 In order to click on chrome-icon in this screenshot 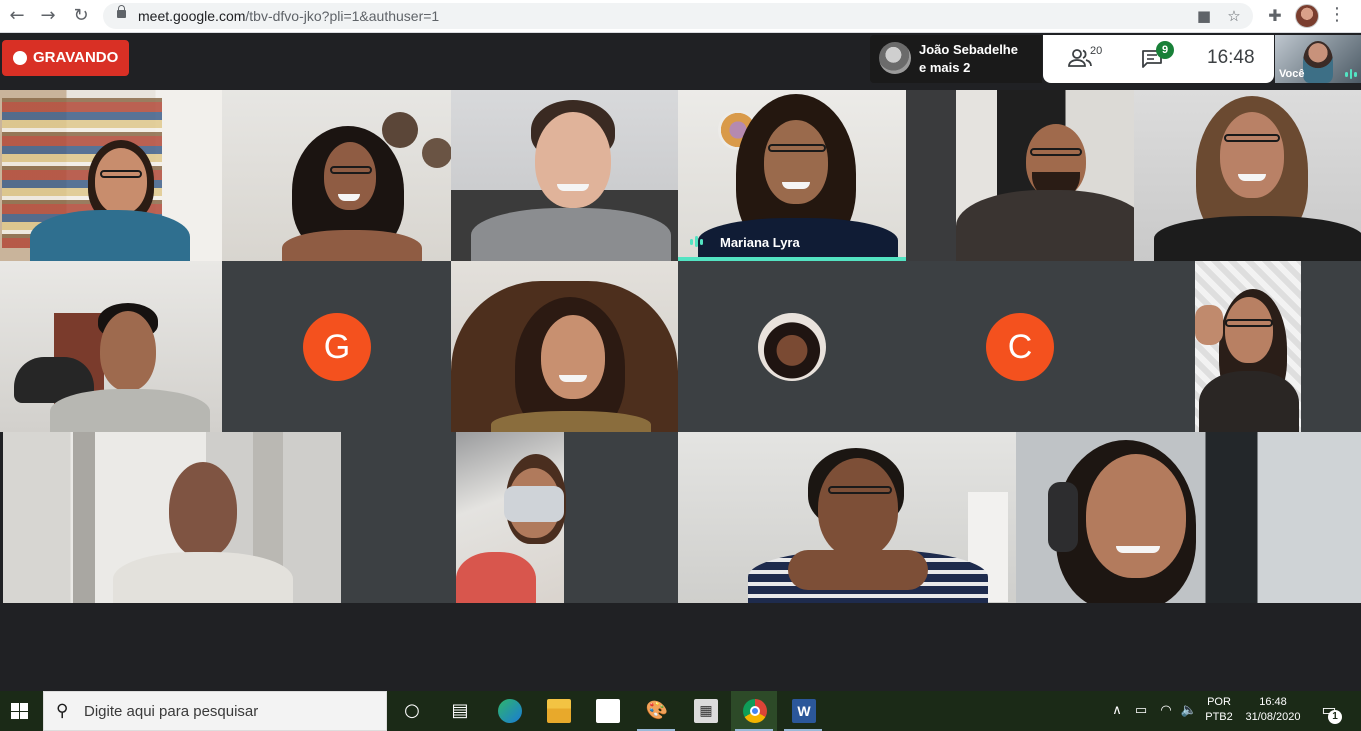, I will do `click(755, 711)`.